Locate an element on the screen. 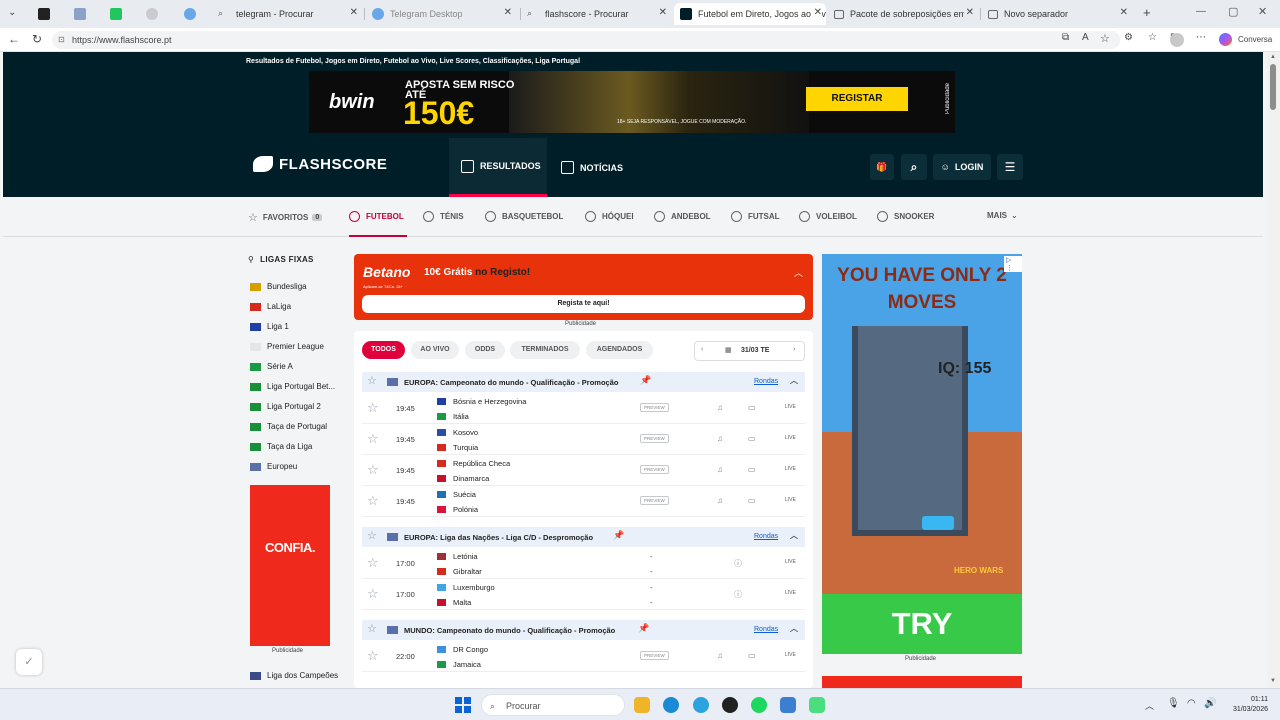  sport-basketball: BASQUETEBOL is located at coordinates (524, 216).